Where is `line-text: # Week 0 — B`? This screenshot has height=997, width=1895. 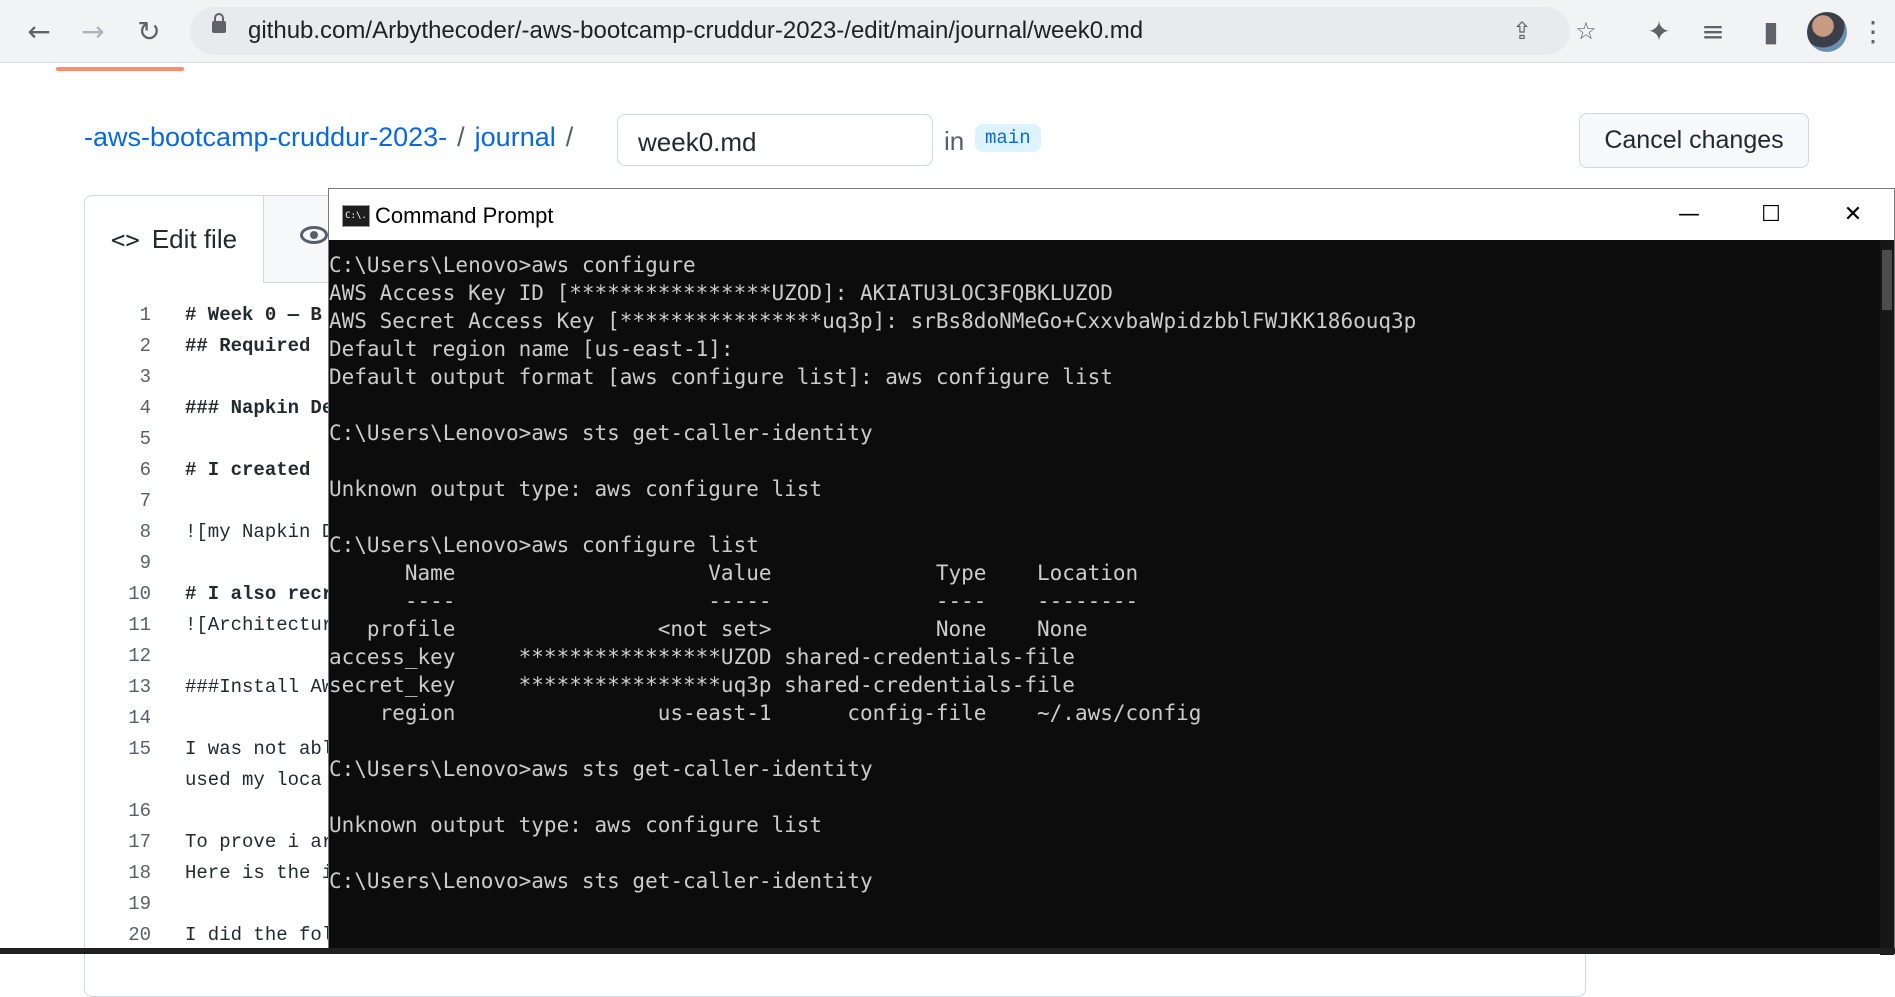
line-text: # Week 0 — B is located at coordinates (253, 315).